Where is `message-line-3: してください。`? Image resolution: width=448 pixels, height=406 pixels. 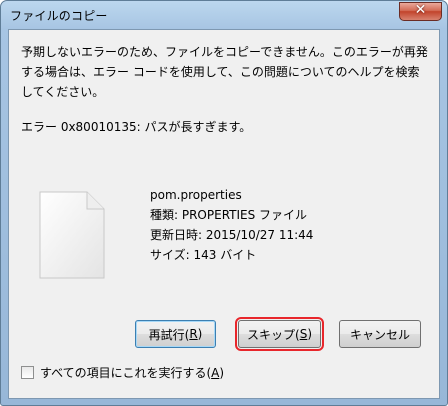
message-line-3: してください。 is located at coordinates (63, 92).